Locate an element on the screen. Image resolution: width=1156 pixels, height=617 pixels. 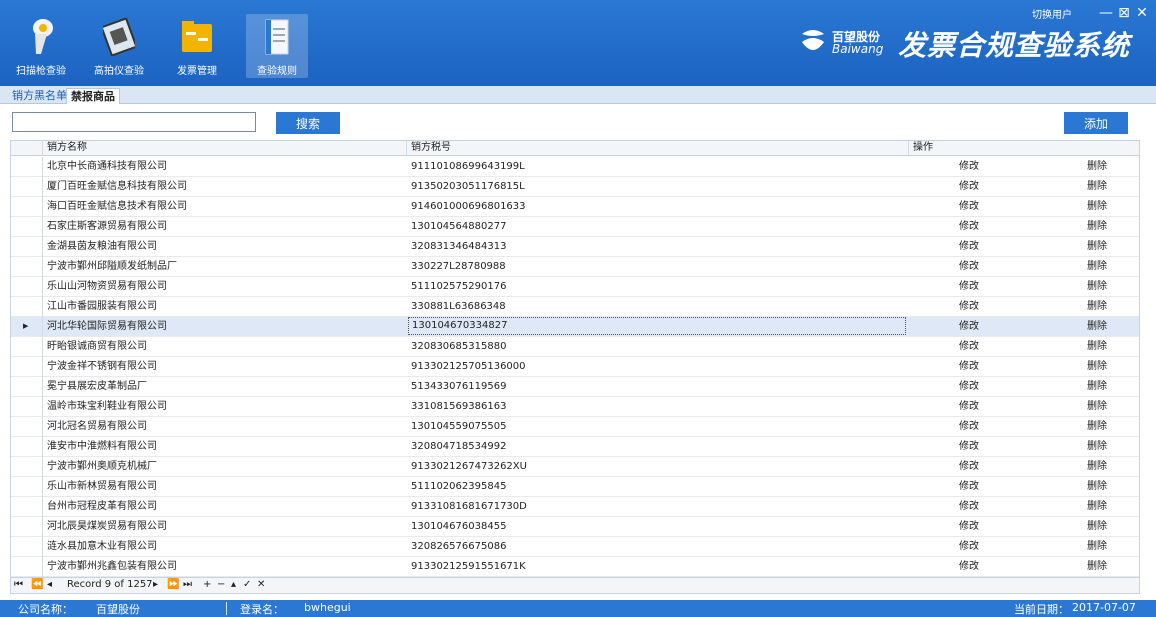
seller-name-cell: 海口百旺金赋信息技术有限公司 is located at coordinates (227, 206).